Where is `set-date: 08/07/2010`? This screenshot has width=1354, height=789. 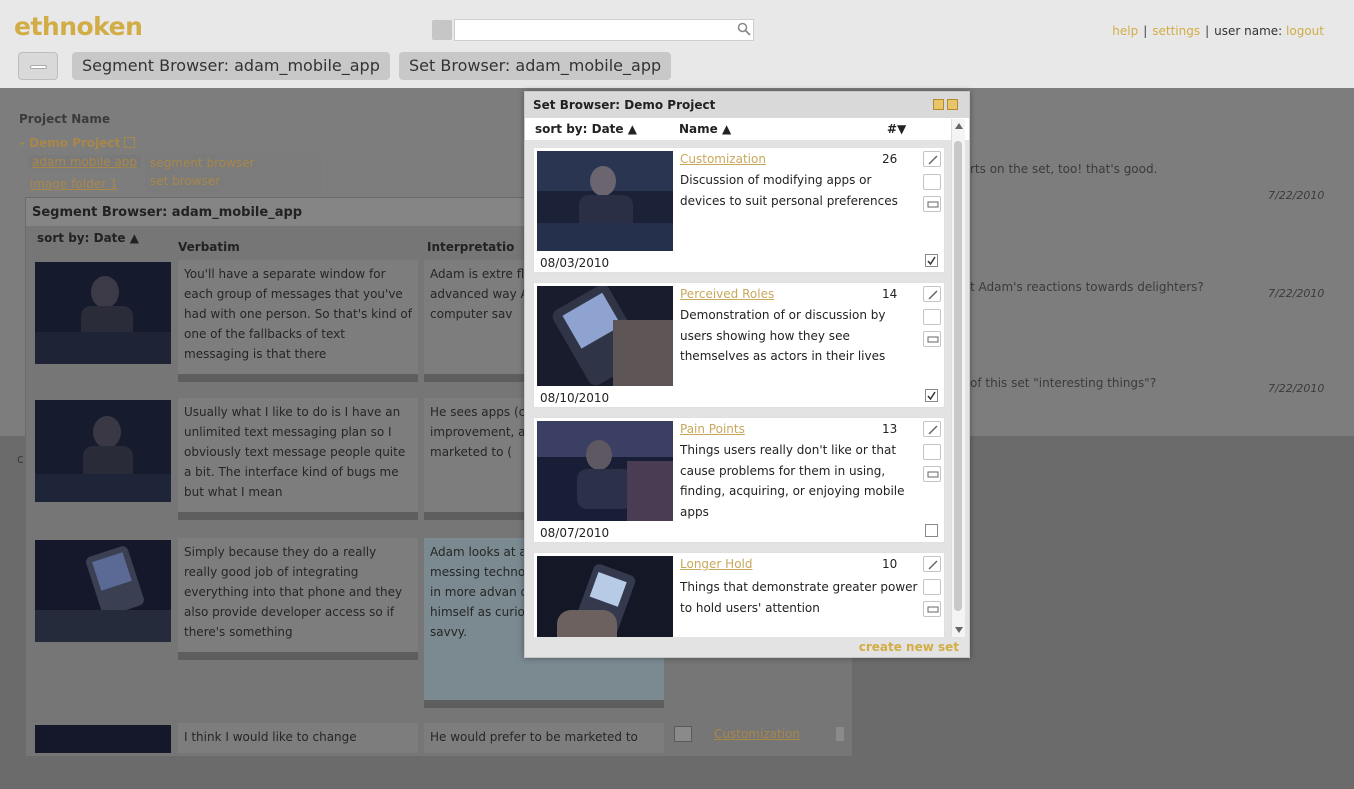 set-date: 08/07/2010 is located at coordinates (575, 533).